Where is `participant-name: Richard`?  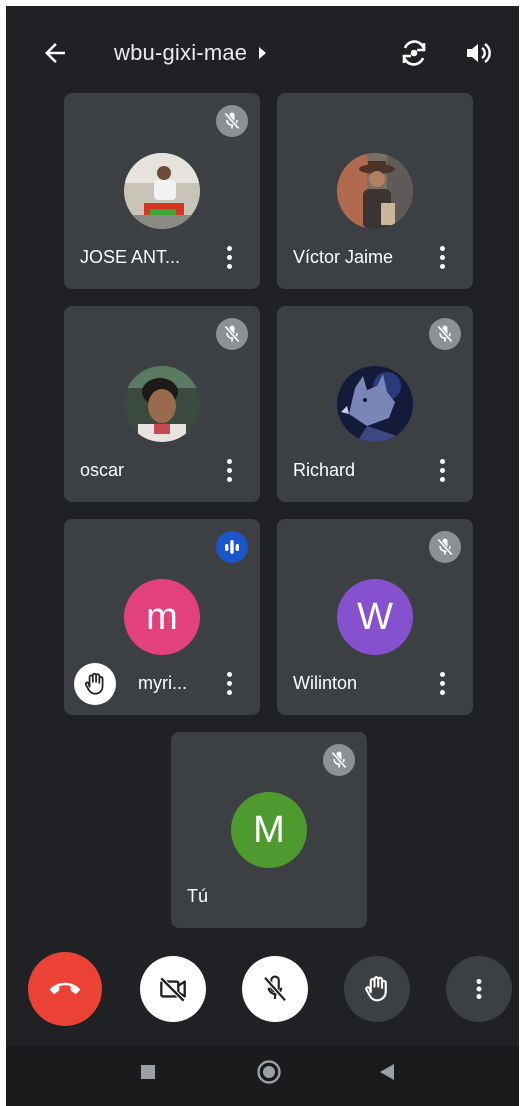 participant-name: Richard is located at coordinates (324, 470).